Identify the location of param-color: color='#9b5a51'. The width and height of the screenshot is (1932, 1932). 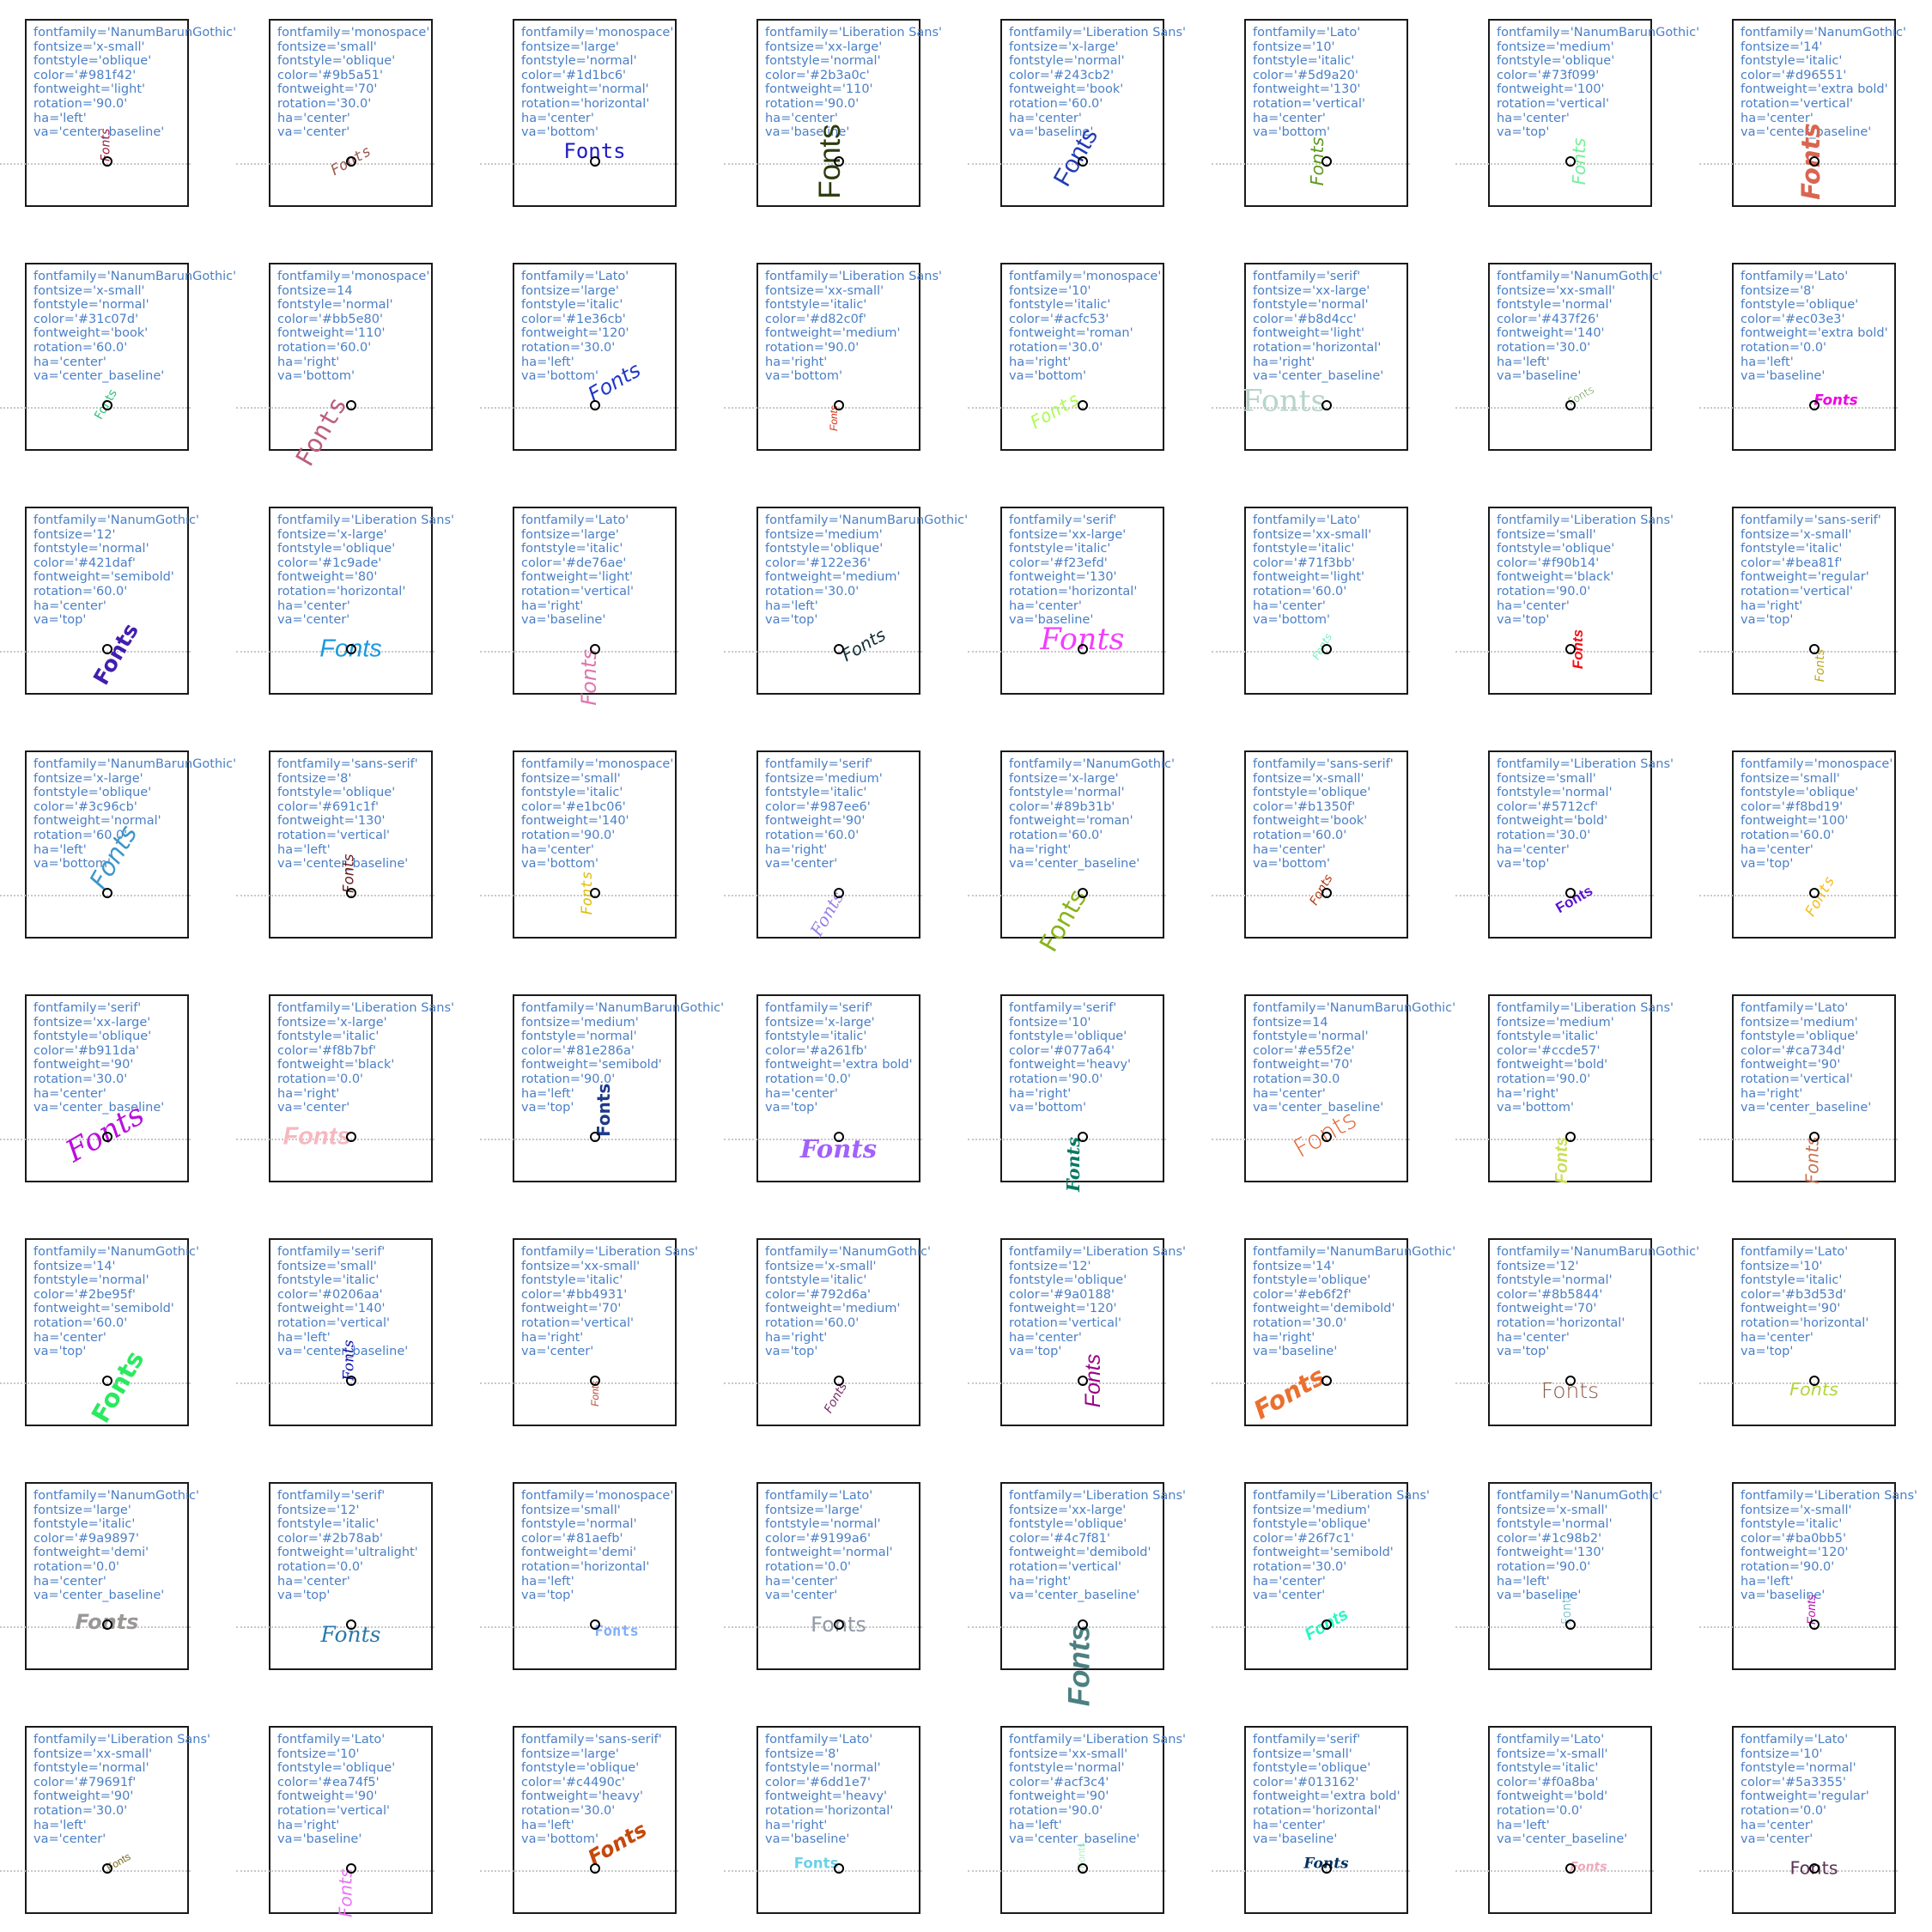
(330, 75).